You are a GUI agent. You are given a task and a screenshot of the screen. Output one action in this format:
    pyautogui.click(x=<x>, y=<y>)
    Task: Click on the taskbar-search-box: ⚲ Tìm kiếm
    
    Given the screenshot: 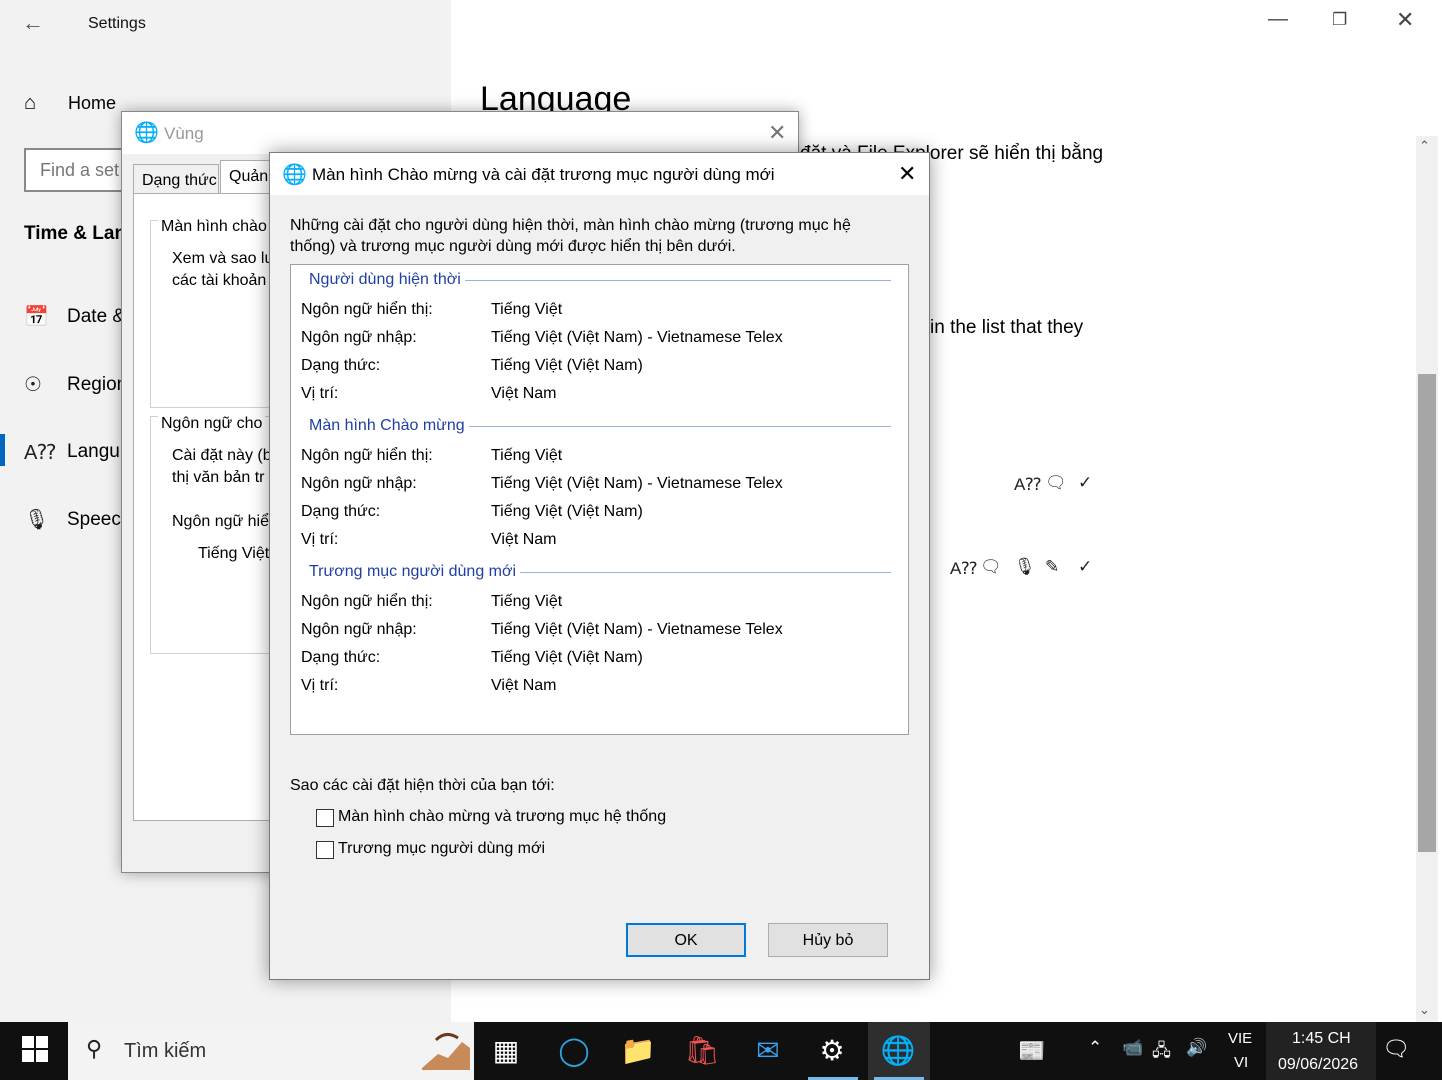 What is the action you would take?
    pyautogui.click(x=271, y=1051)
    